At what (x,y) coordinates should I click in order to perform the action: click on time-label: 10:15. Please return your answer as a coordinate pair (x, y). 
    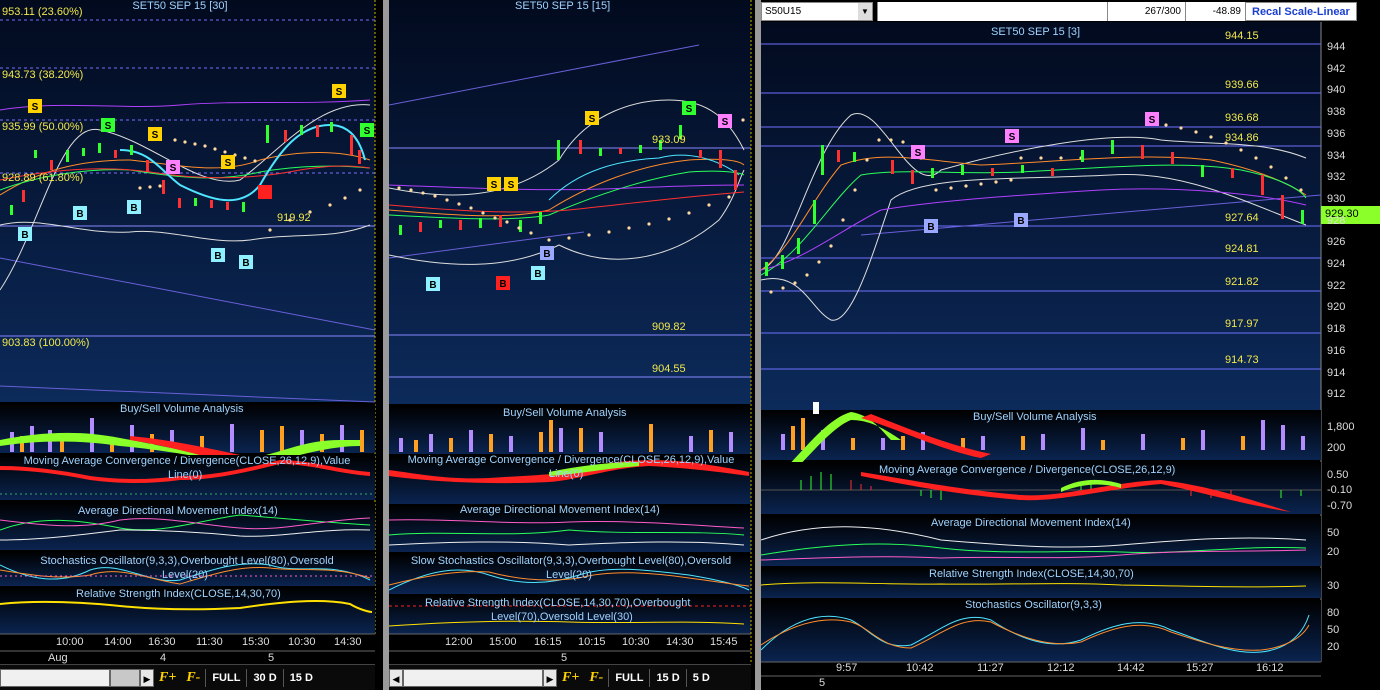
    Looking at the image, I should click on (592, 642).